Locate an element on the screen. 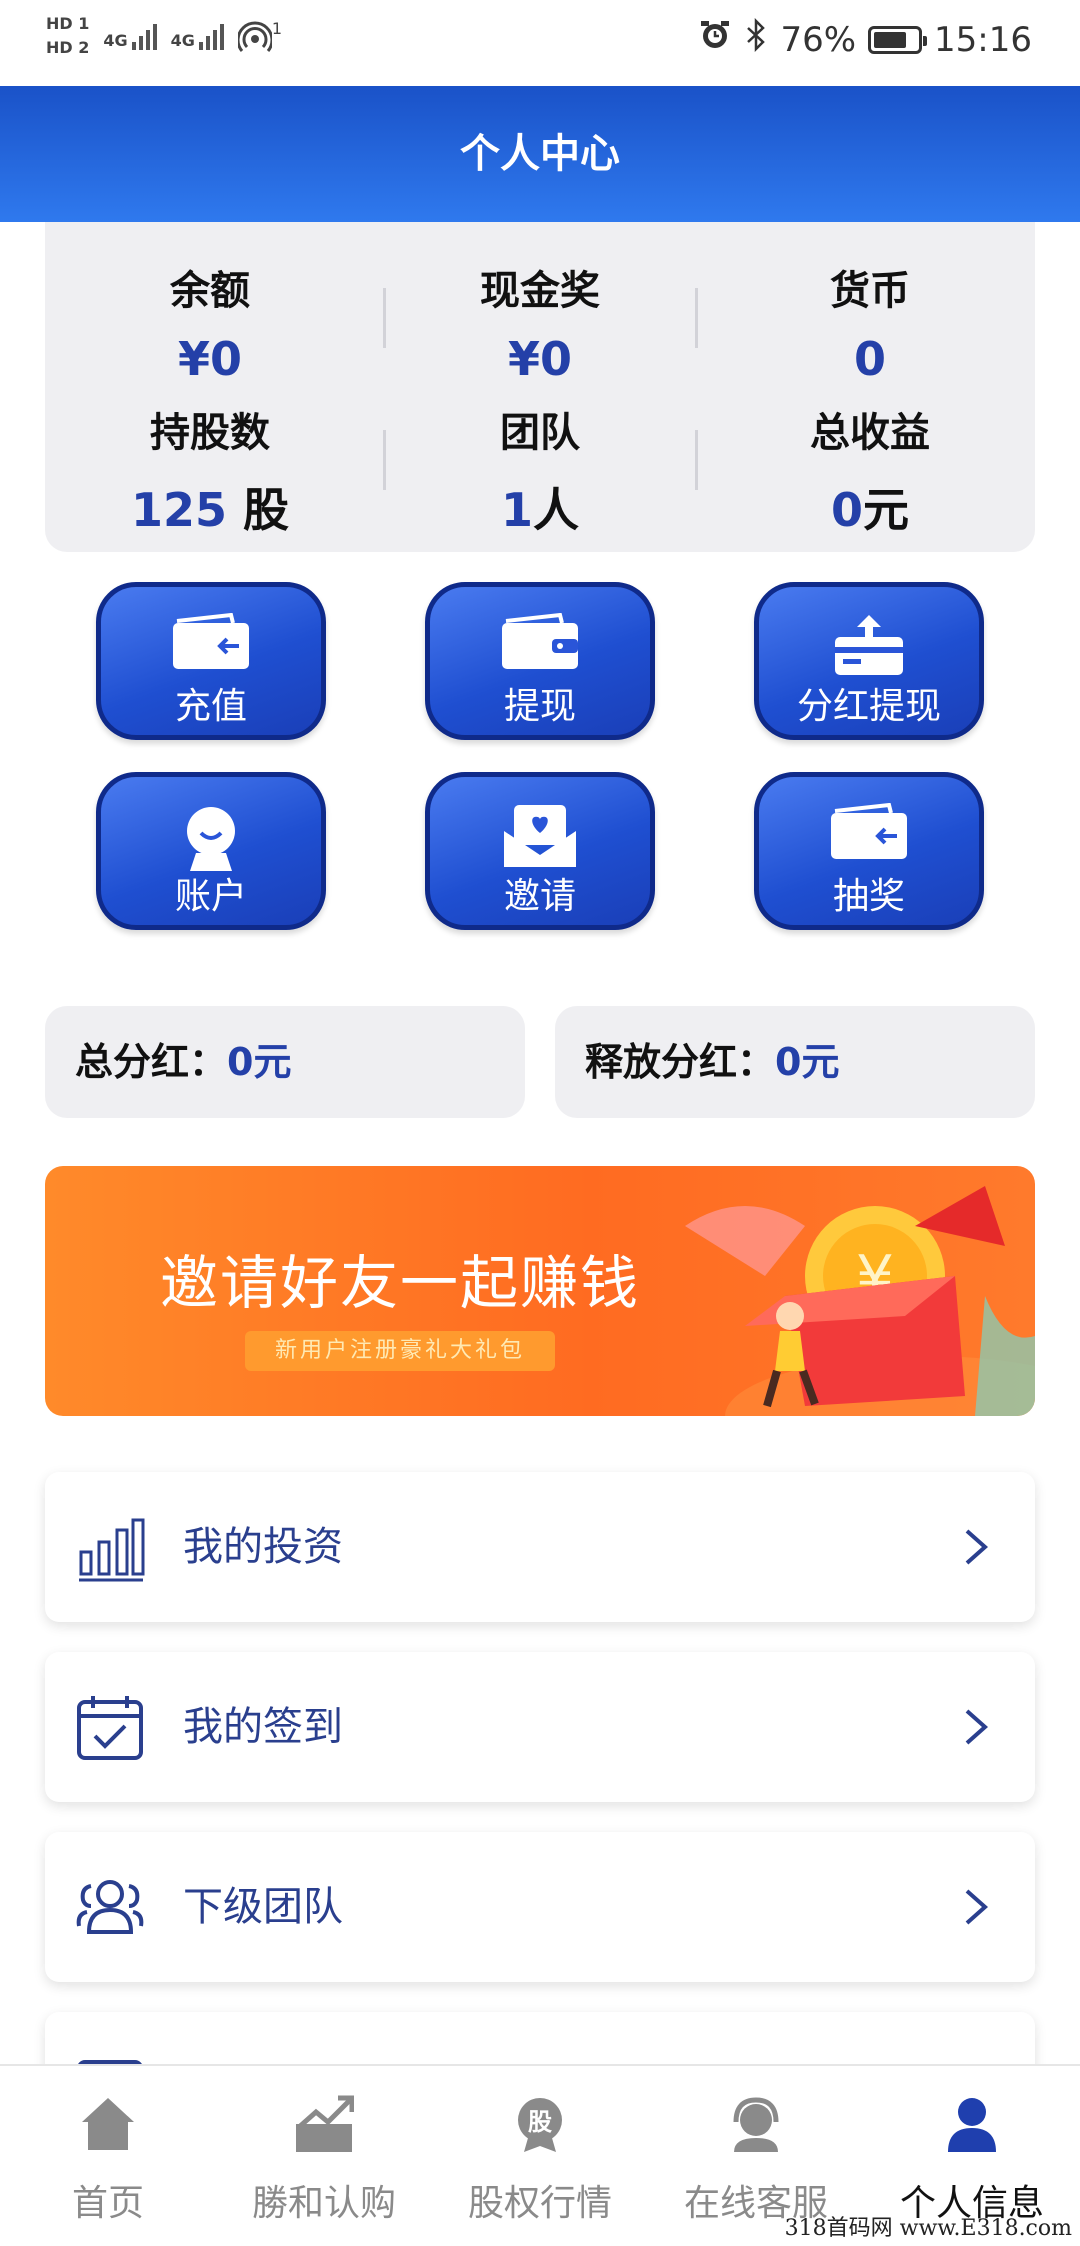 The width and height of the screenshot is (1080, 2246). trend-chart-icon is located at coordinates (324, 2124).